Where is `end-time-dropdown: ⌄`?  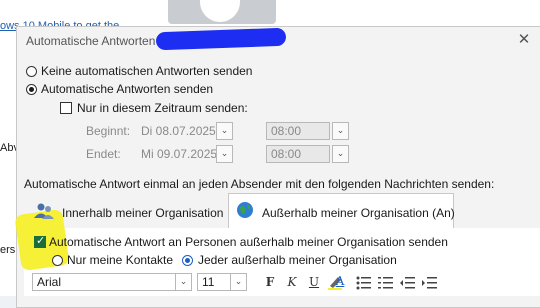 end-time-dropdown: ⌄ is located at coordinates (340, 154).